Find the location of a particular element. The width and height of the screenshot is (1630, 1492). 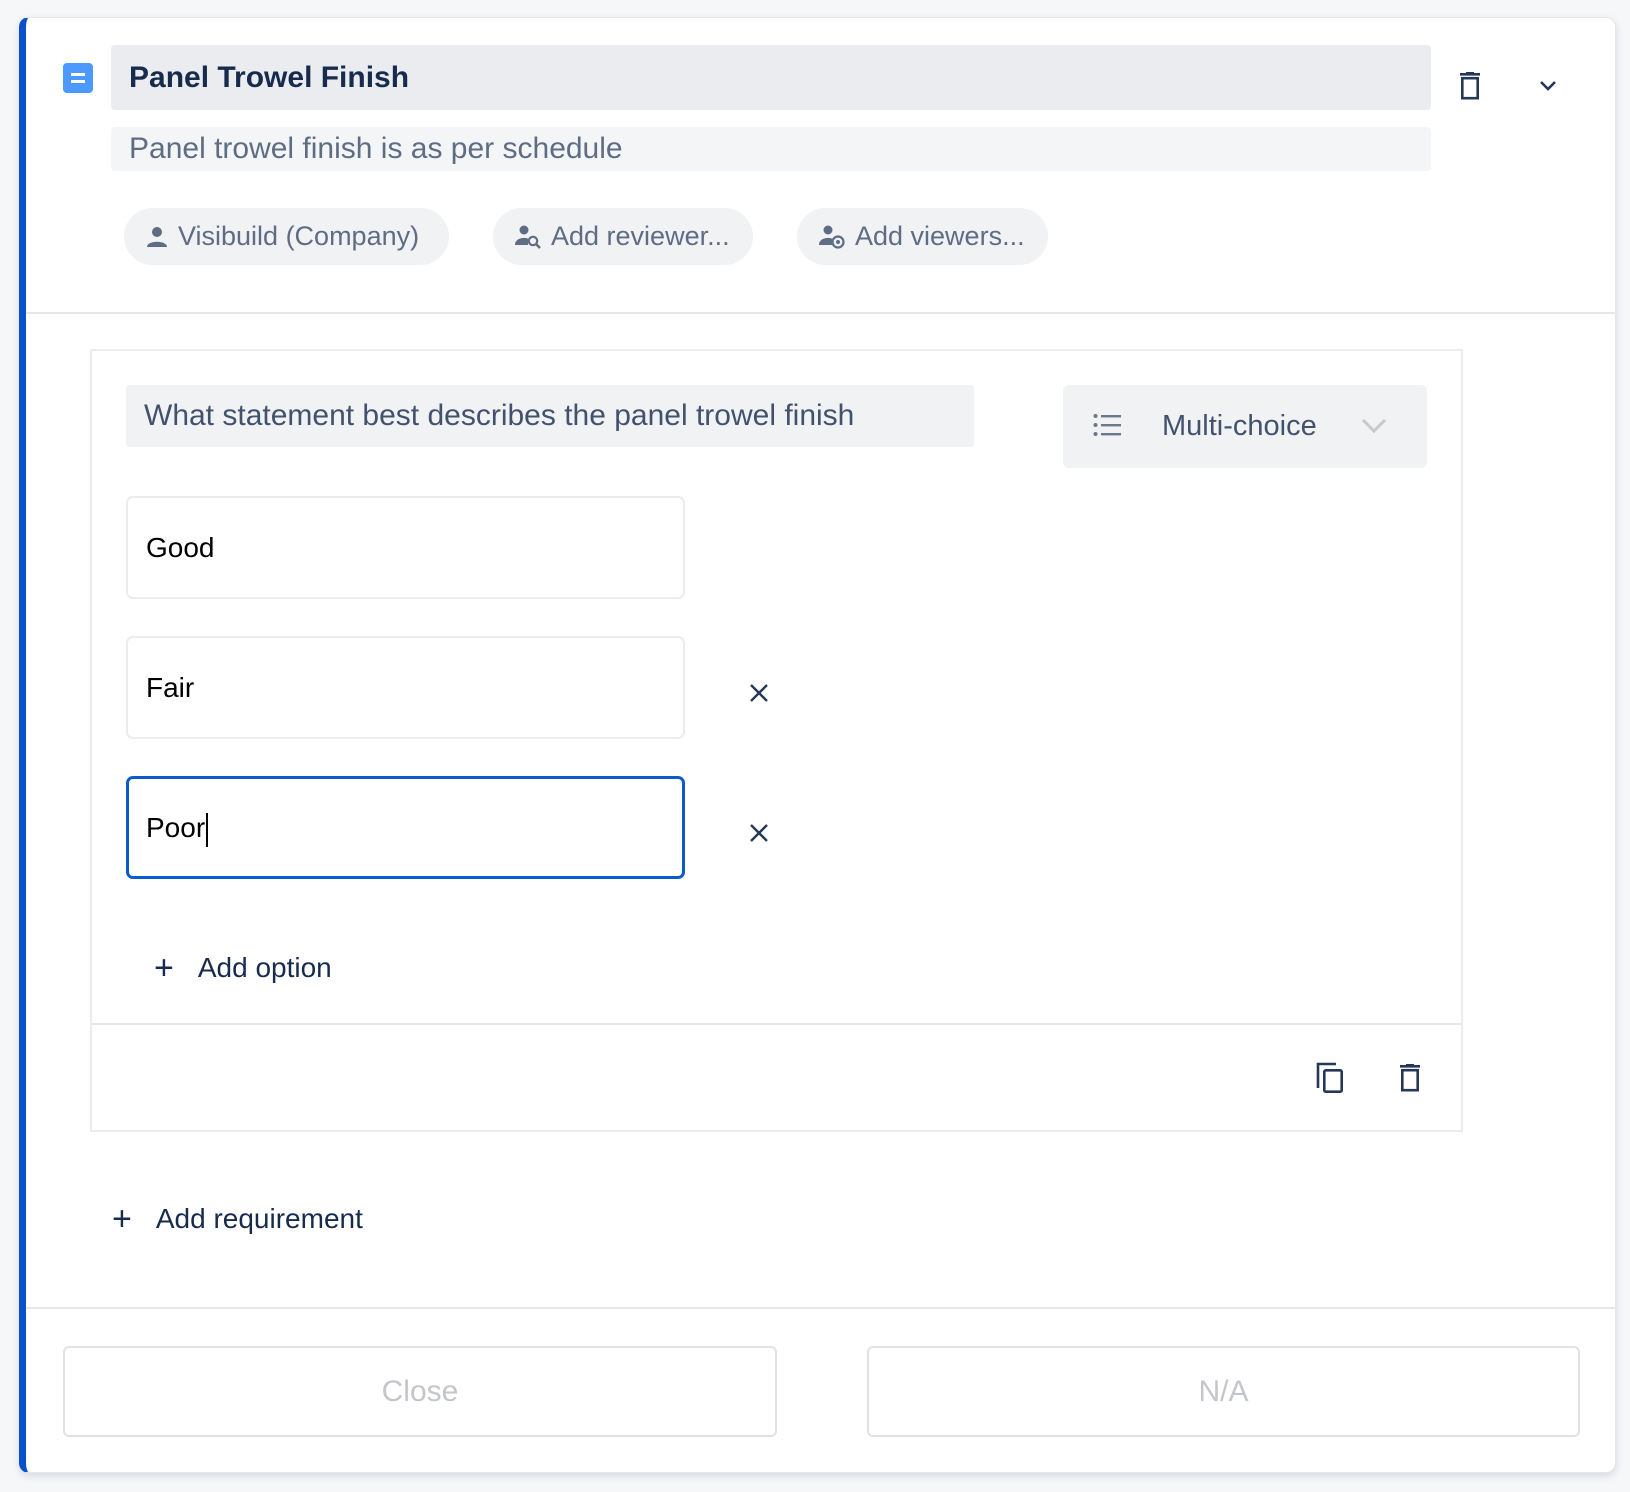

option-input: Fair is located at coordinates (405, 687).